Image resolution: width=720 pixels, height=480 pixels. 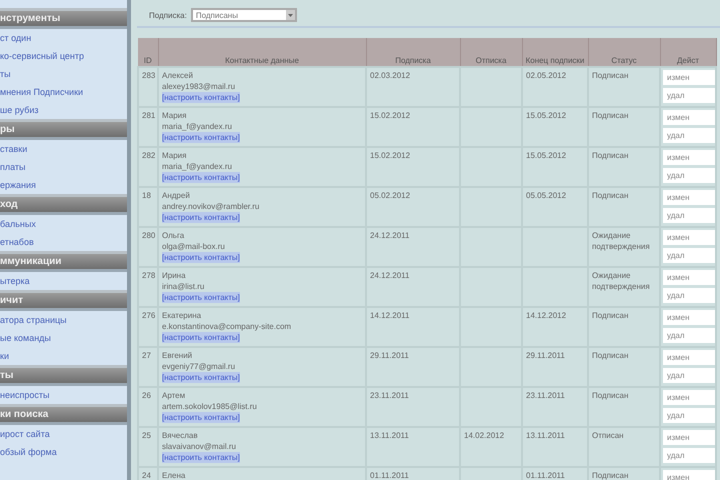 I want to click on column-header: Дейст, so click(x=688, y=52).